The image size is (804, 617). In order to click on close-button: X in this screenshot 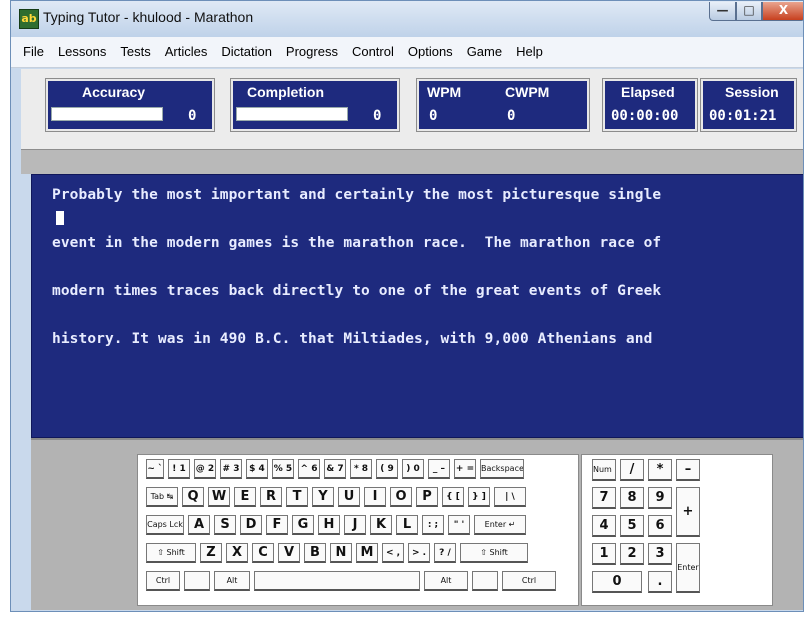, I will do `click(782, 11)`.